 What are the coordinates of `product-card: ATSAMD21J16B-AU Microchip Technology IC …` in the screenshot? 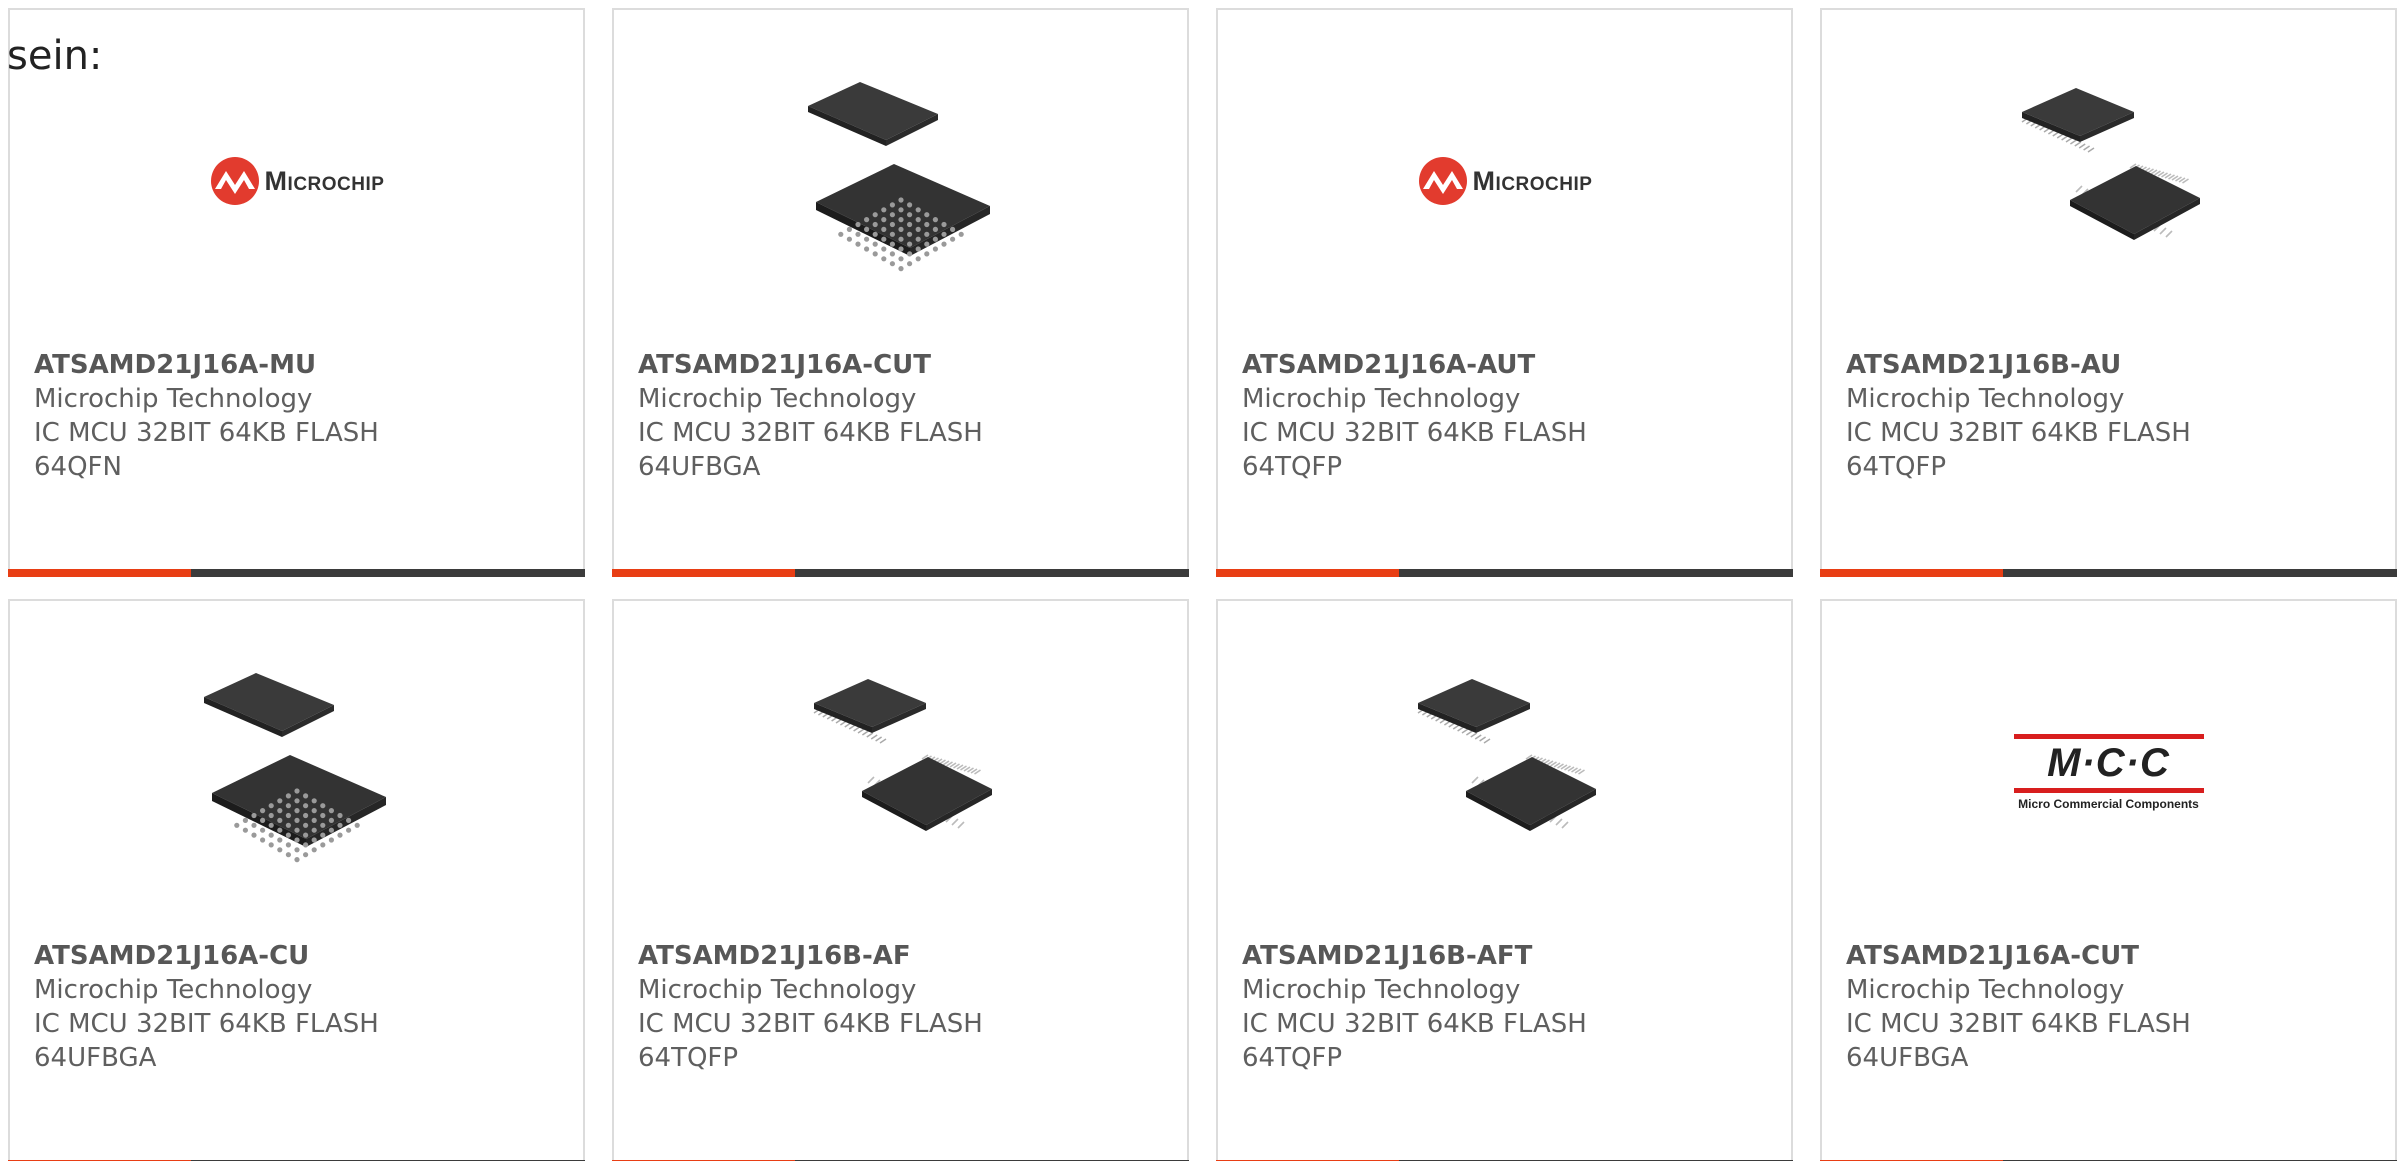 It's located at (2108, 292).